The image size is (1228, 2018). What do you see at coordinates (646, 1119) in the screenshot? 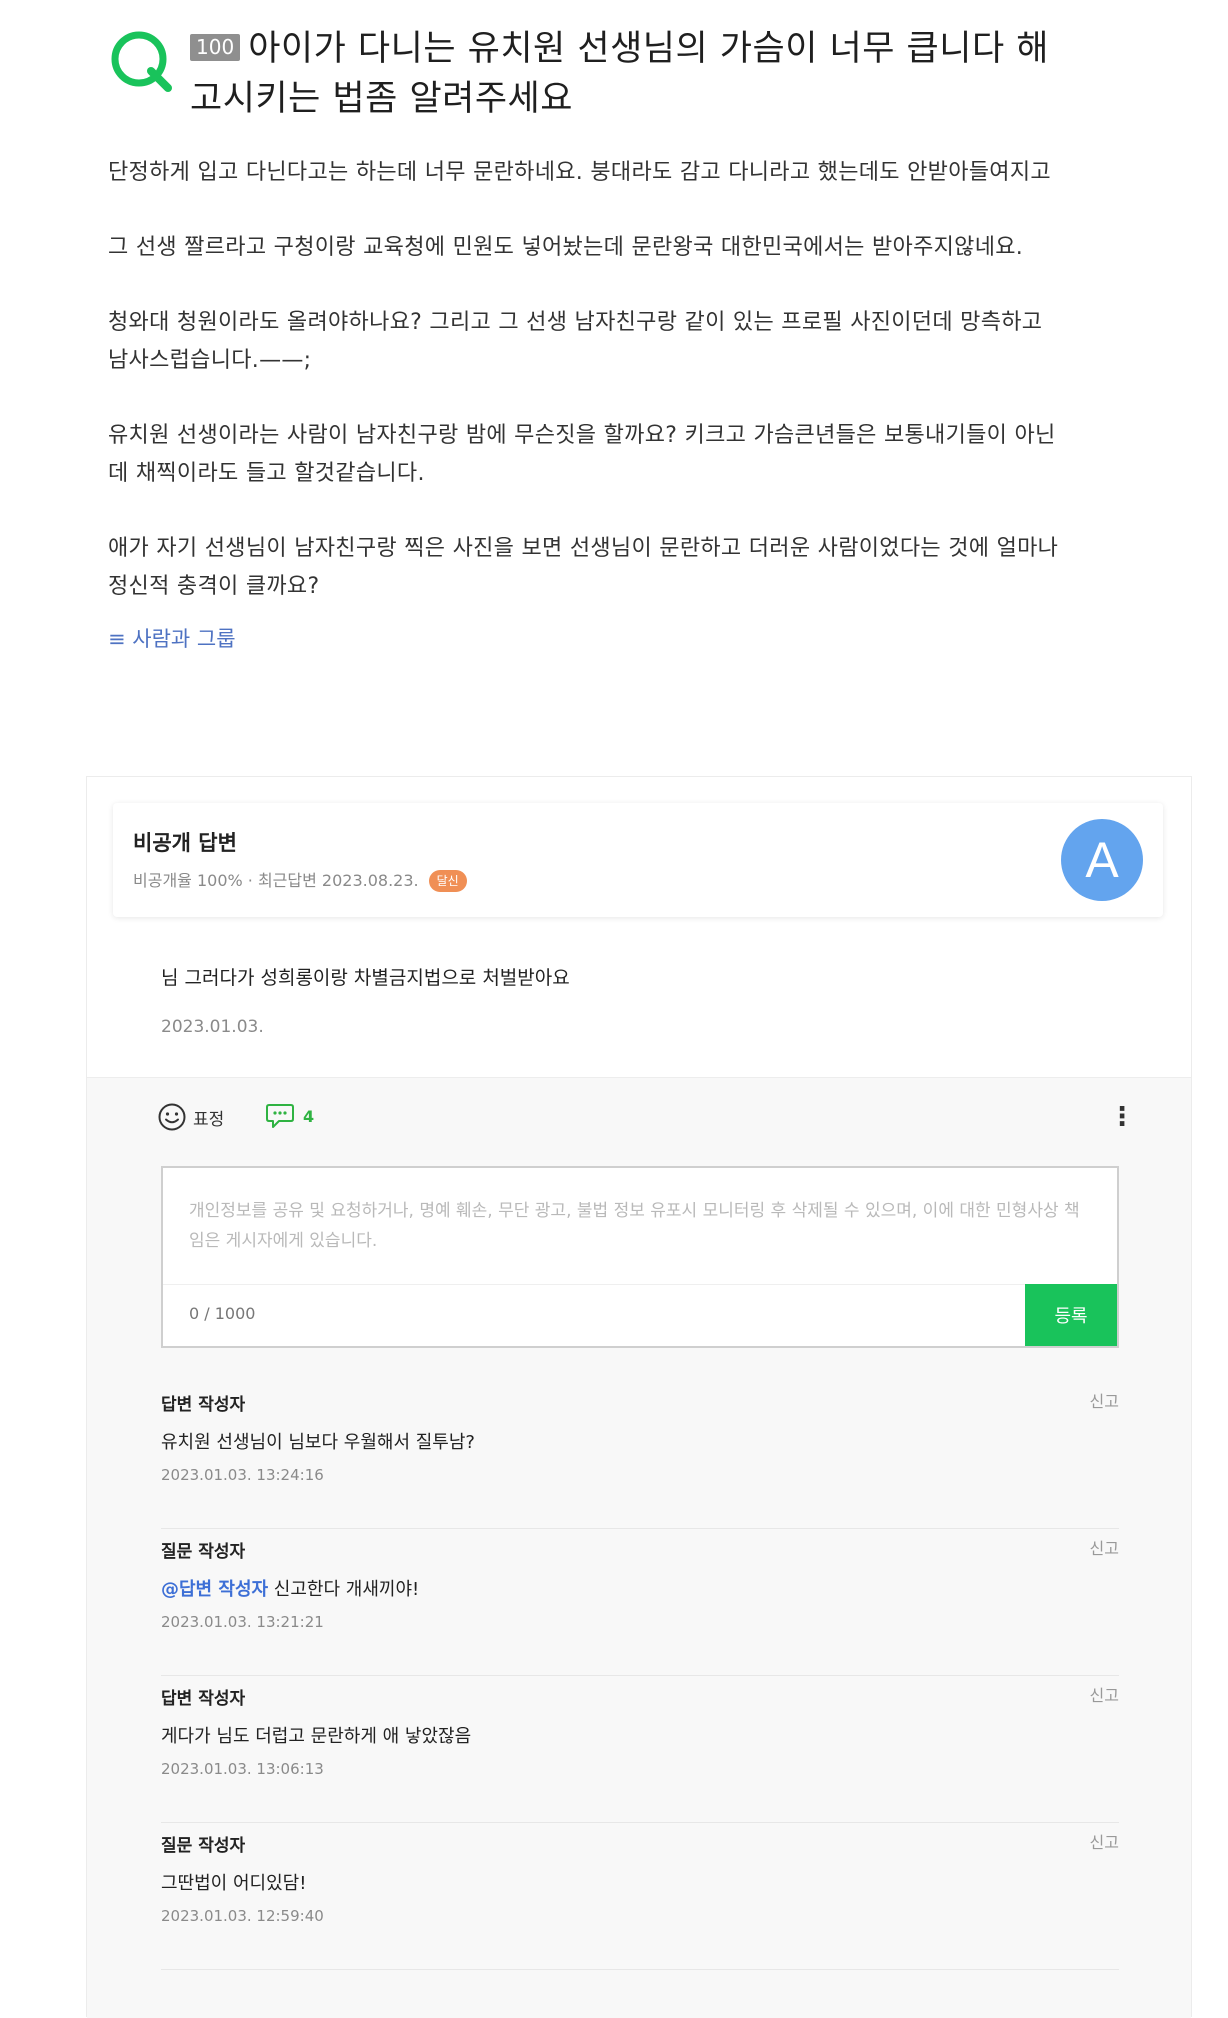
I see `answer-actions: 표정 4 ⋮` at bounding box center [646, 1119].